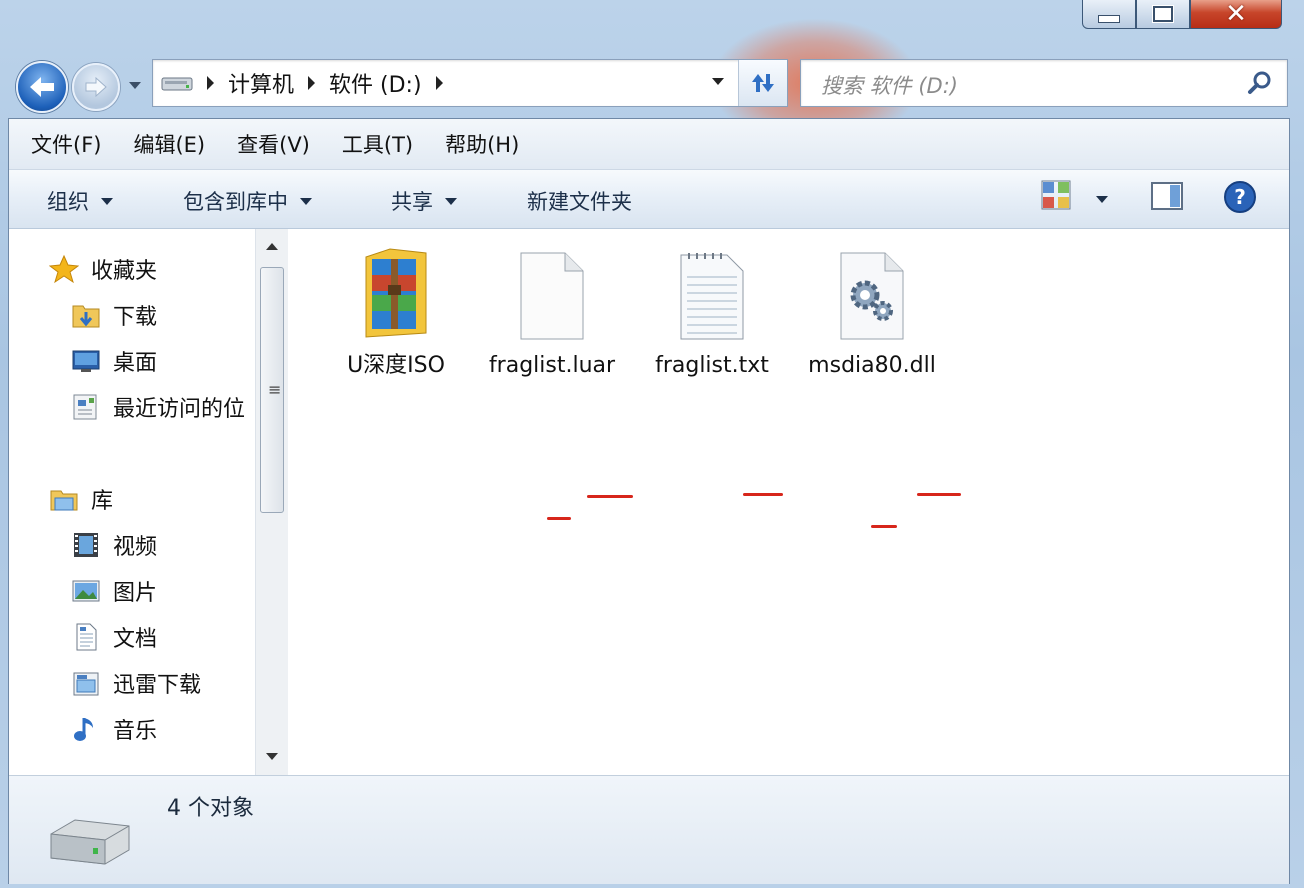 This screenshot has width=1304, height=888. What do you see at coordinates (1056, 195) in the screenshot?
I see `change-view-icon` at bounding box center [1056, 195].